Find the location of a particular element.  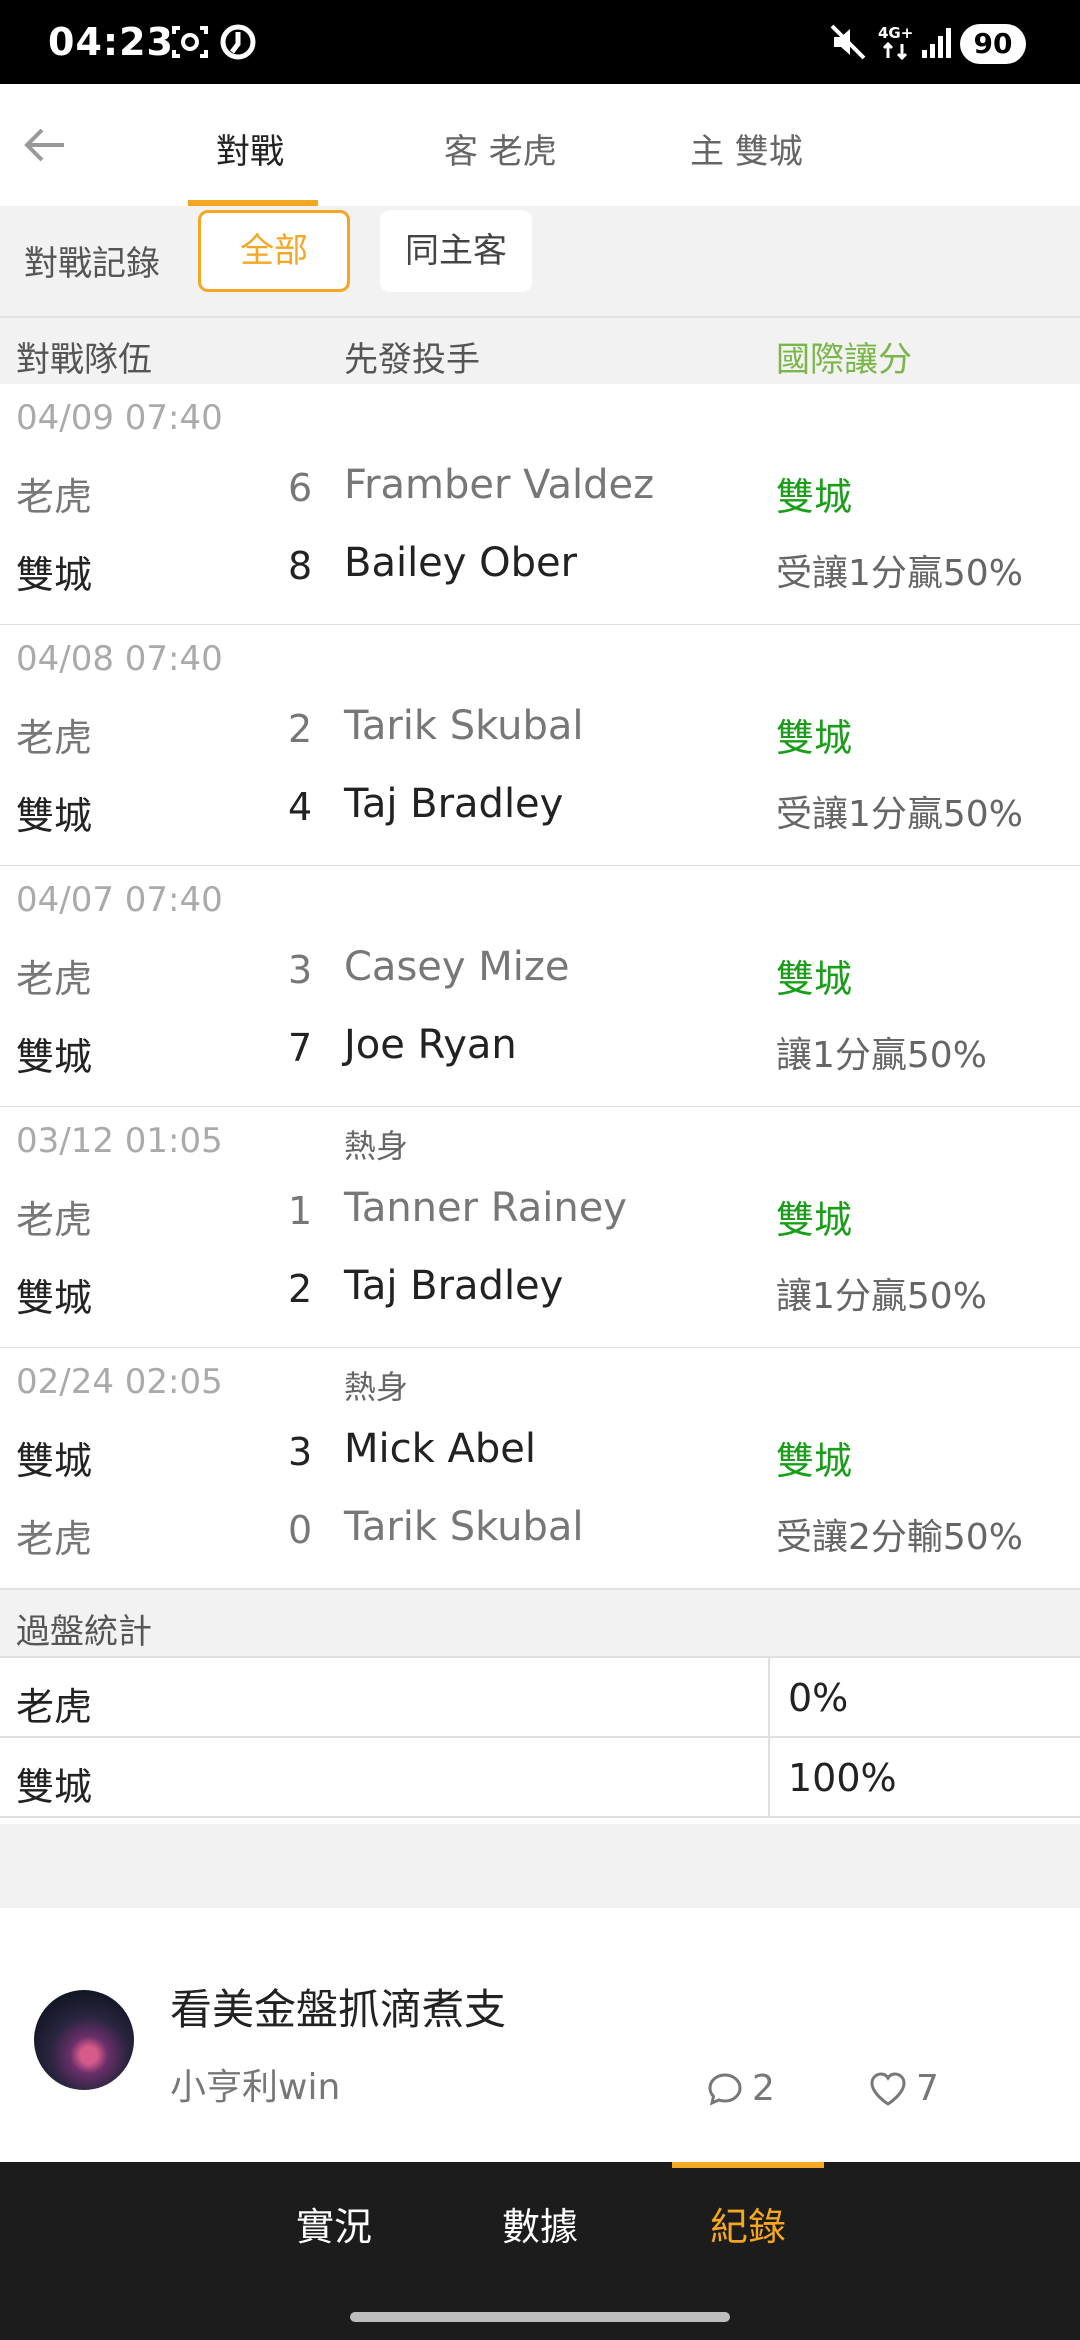

tab-versus: 對戰 is located at coordinates (250, 148).